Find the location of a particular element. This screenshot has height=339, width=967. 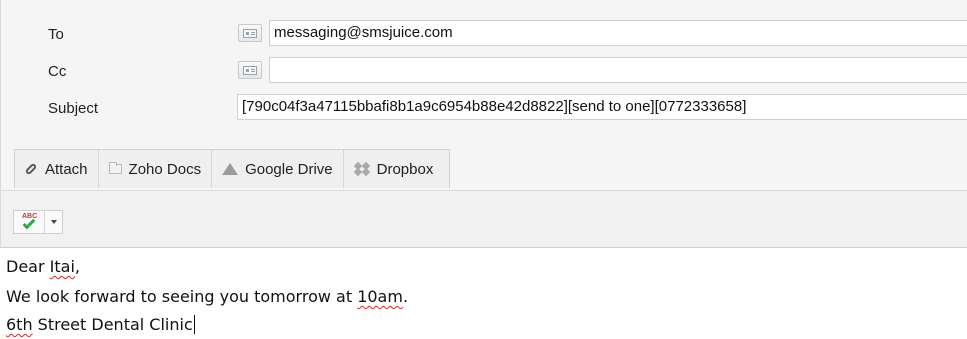

cc-field-wrap is located at coordinates (602, 70).